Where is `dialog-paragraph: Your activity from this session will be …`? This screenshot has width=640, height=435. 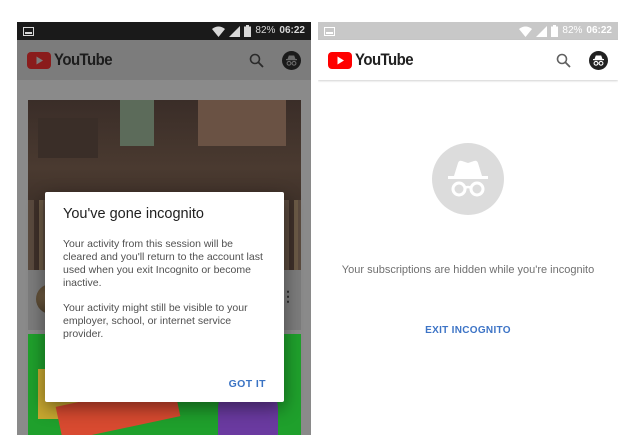 dialog-paragraph: Your activity from this session will be … is located at coordinates (163, 263).